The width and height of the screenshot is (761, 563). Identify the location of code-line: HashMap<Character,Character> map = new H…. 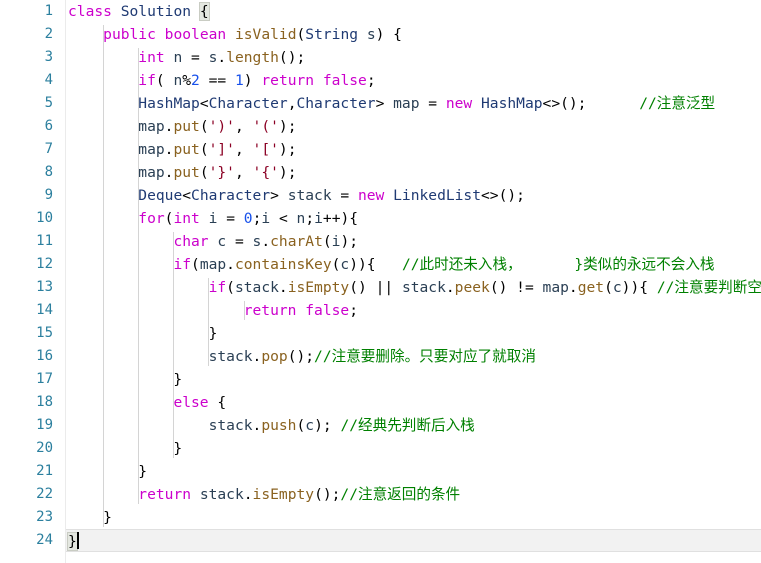
(413, 103).